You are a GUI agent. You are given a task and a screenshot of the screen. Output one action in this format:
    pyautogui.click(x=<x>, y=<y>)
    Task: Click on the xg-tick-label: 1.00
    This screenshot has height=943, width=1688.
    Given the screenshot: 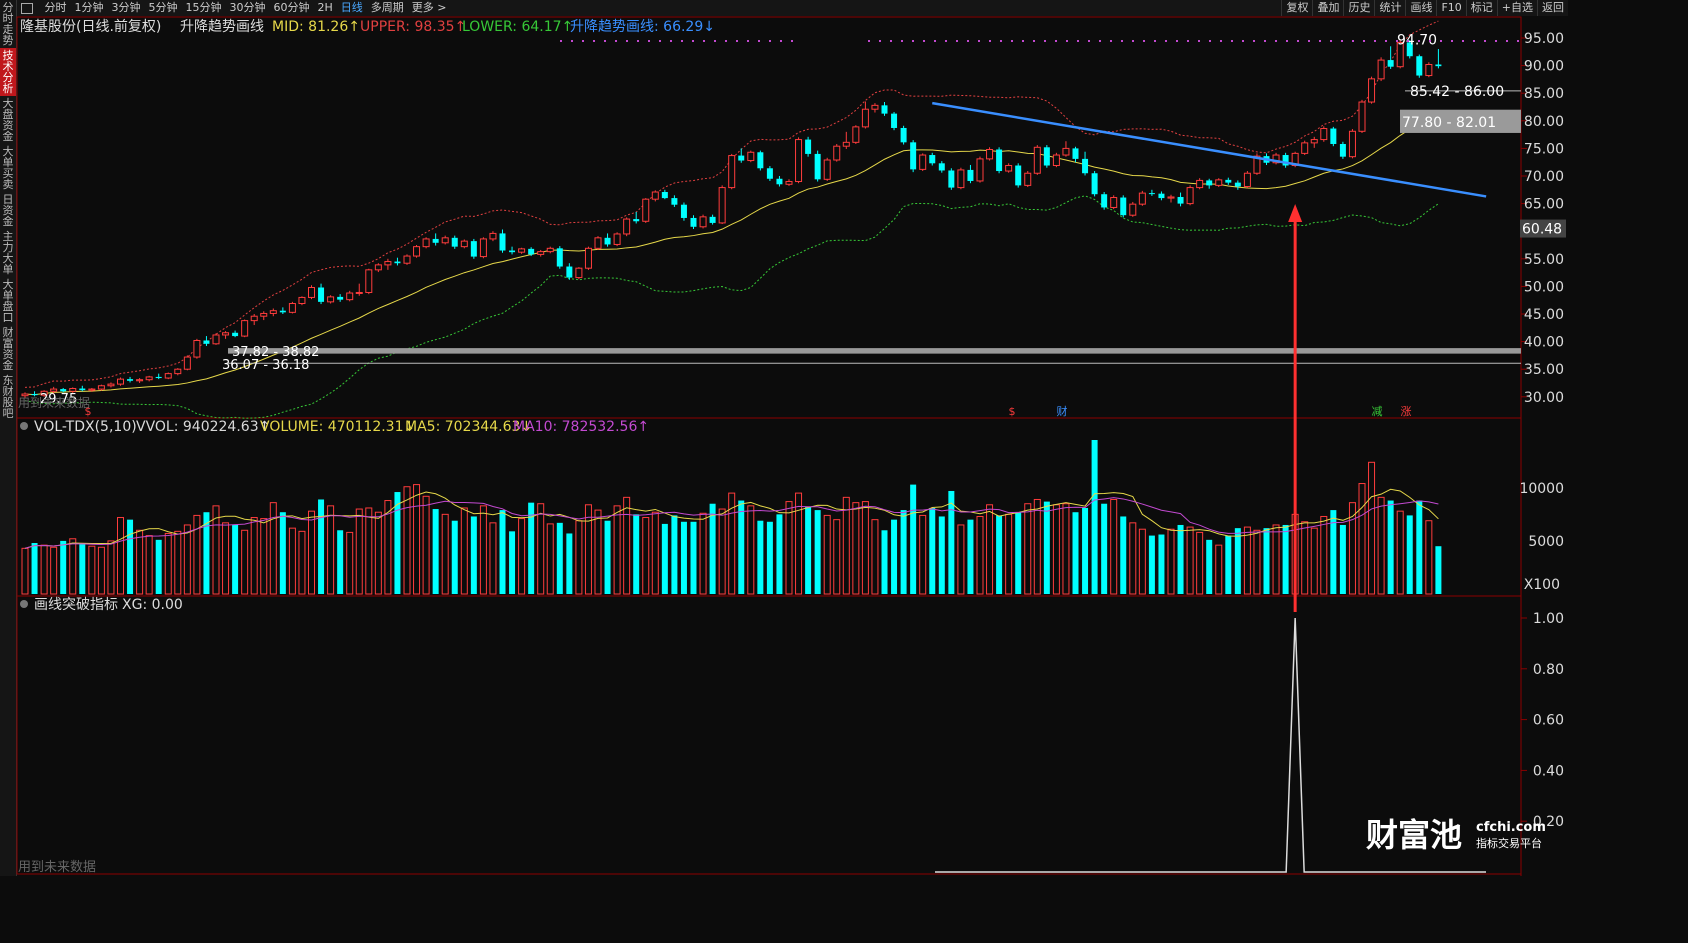 What is the action you would take?
    pyautogui.click(x=1548, y=619)
    